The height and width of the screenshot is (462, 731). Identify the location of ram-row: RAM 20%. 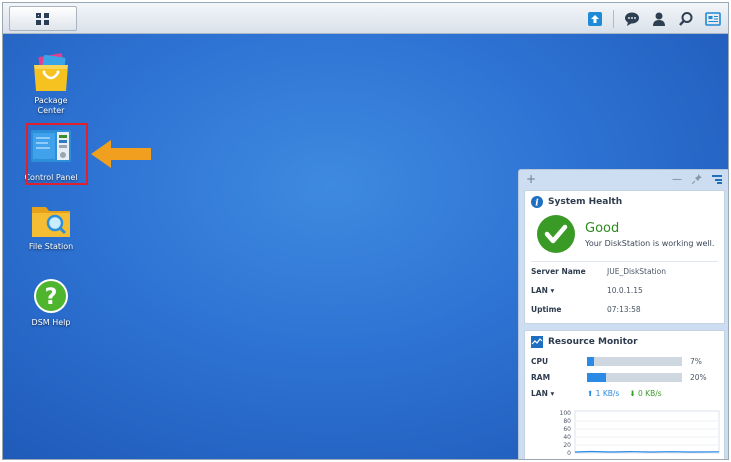
(619, 377).